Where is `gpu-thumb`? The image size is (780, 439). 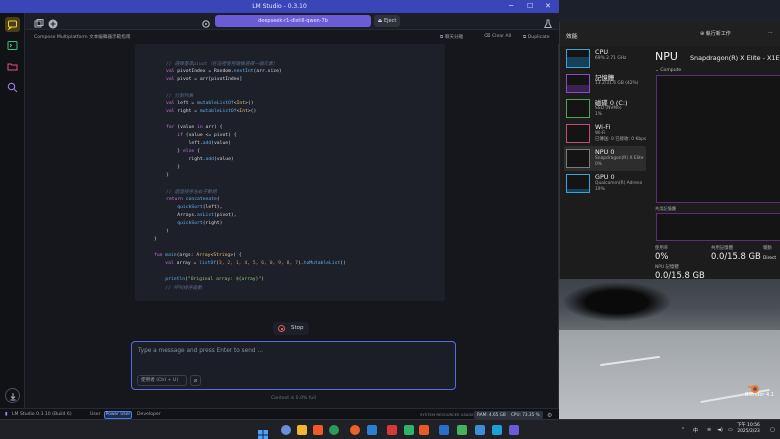
gpu-thumb is located at coordinates (578, 183).